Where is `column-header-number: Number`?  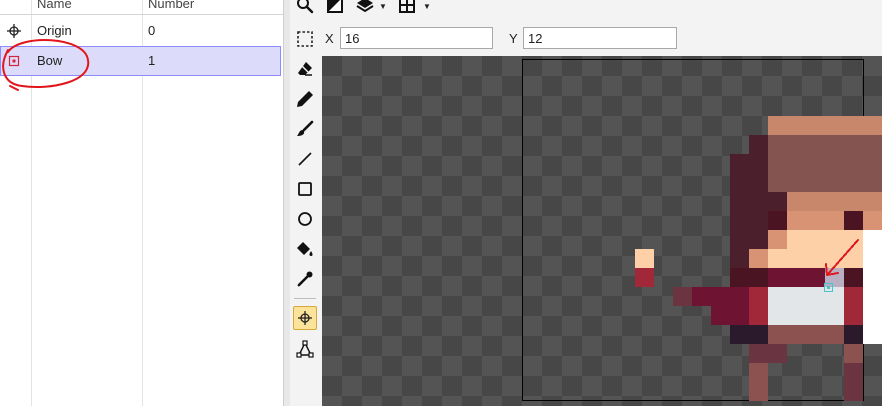 column-header-number: Number is located at coordinates (171, 7).